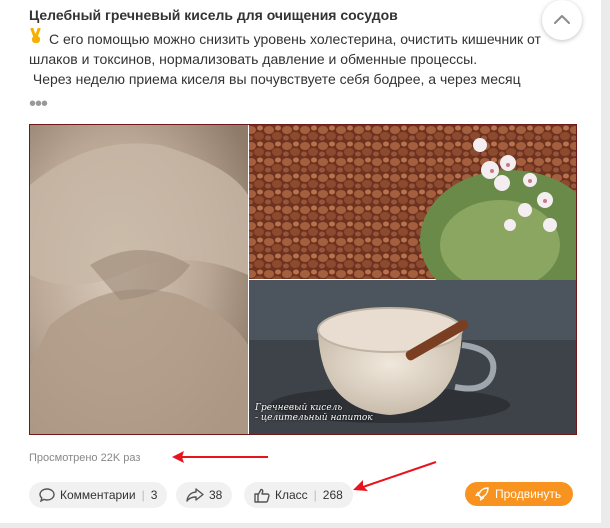 The image size is (610, 528). What do you see at coordinates (47, 495) in the screenshot?
I see `comment-icon` at bounding box center [47, 495].